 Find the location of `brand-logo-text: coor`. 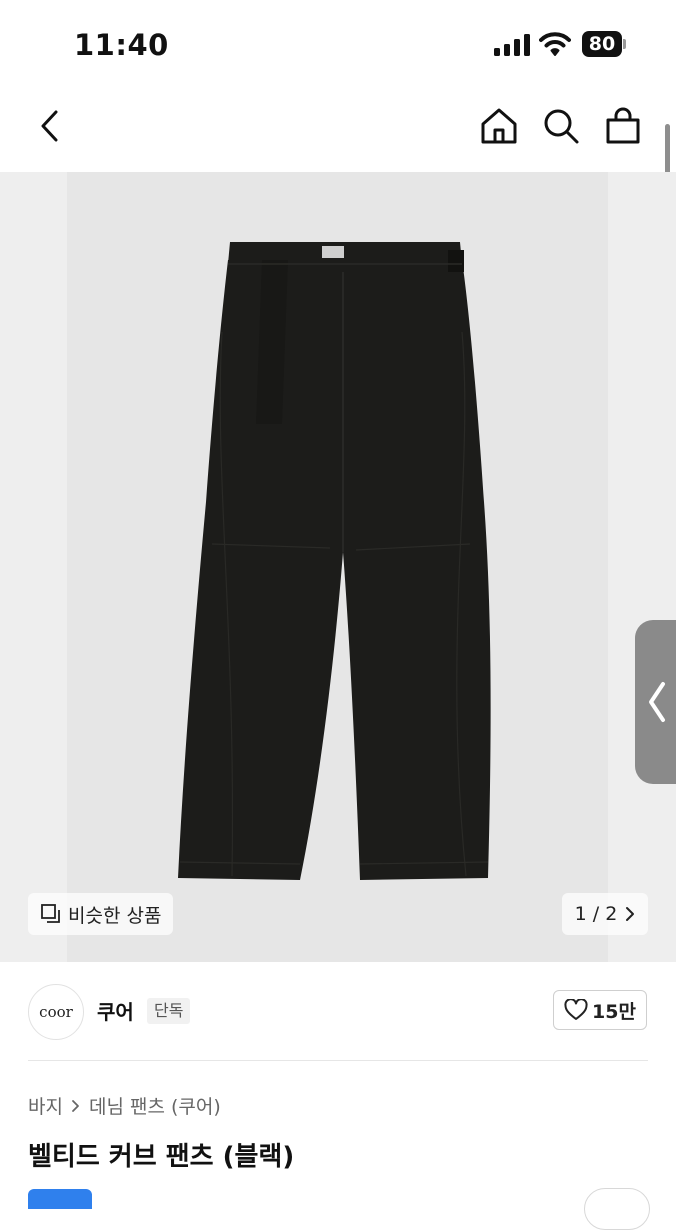

brand-logo-text: coor is located at coordinates (56, 1012).